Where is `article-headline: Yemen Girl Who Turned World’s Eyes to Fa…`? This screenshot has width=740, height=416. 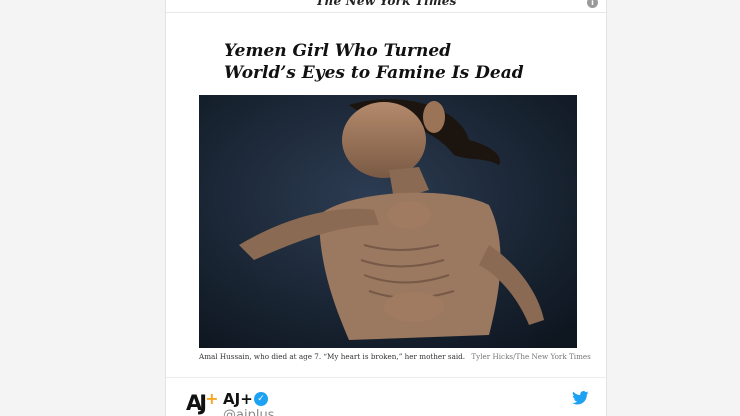
article-headline: Yemen Girl Who Turned World’s Eyes to Fa… is located at coordinates (374, 62).